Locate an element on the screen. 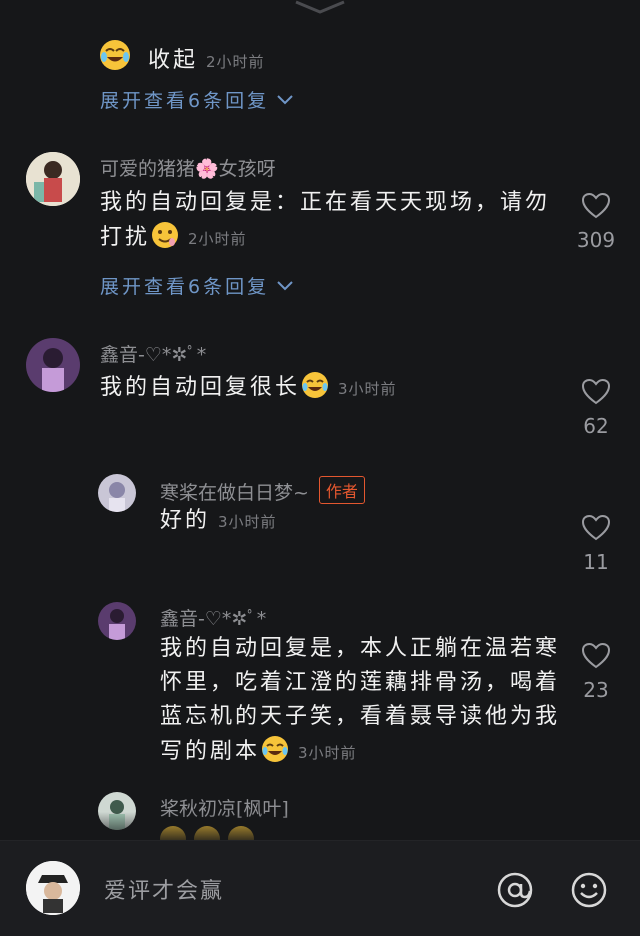 The height and width of the screenshot is (936, 640). comment-username: 可爱的猪猪🌸女孩呀 is located at coordinates (188, 167).